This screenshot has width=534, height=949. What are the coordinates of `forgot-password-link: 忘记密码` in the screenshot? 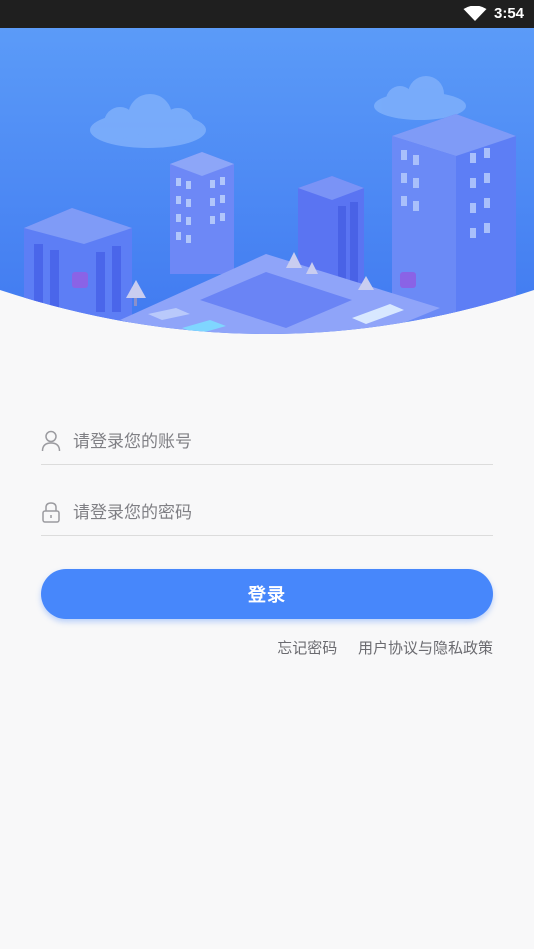 It's located at (307, 648).